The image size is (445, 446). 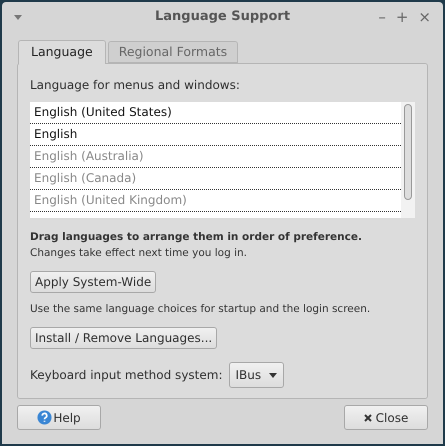 What do you see at coordinates (402, 17) in the screenshot?
I see `maximize-button: +` at bounding box center [402, 17].